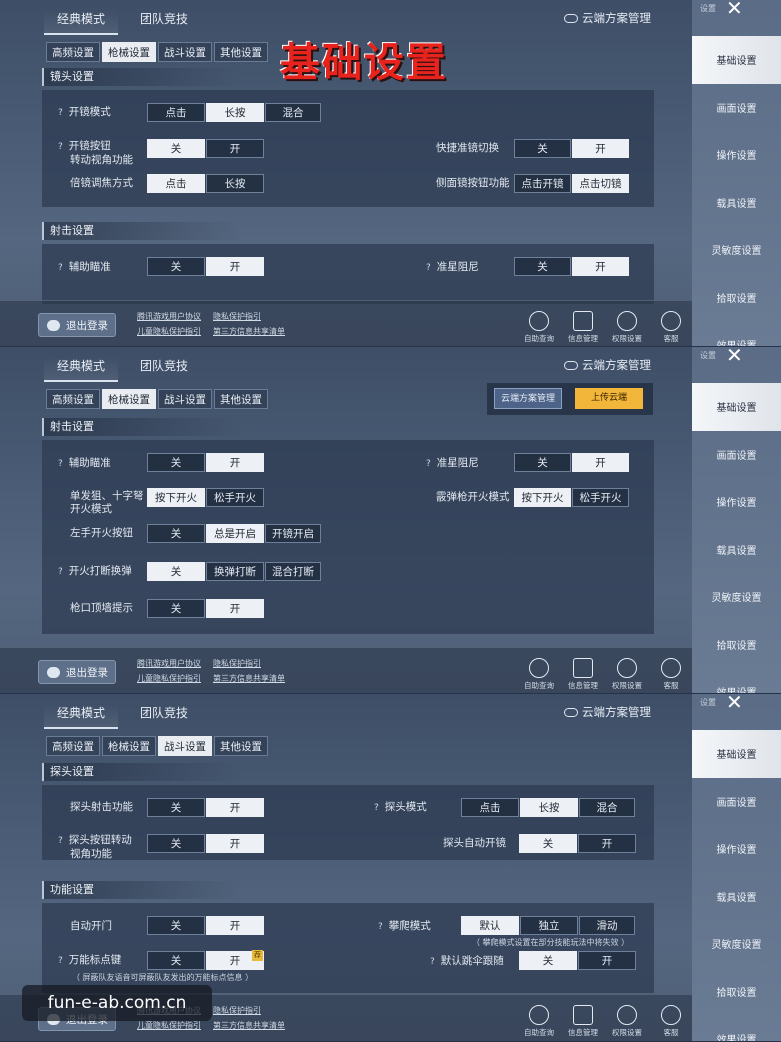 This screenshot has height=1042, width=781. What do you see at coordinates (542, 183) in the screenshot?
I see `opt-open: 点击开镜` at bounding box center [542, 183].